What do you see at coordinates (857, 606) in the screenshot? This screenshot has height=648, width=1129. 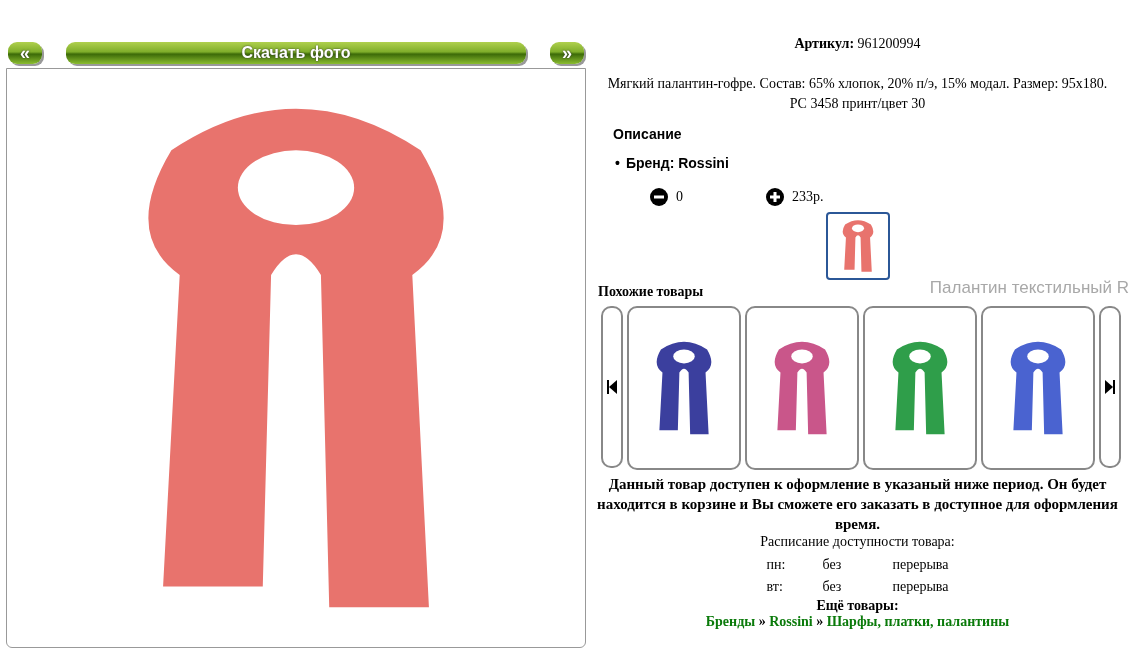 I see `more-products-title: Ещё товары:` at bounding box center [857, 606].